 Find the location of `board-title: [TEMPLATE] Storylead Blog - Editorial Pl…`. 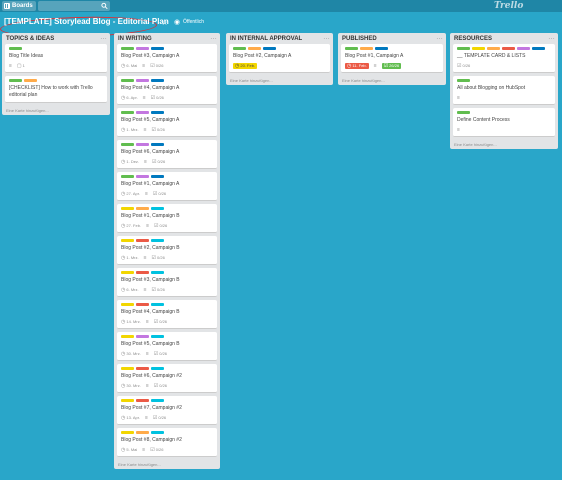

board-title: [TEMPLATE] Storylead Blog - Editorial Pl… is located at coordinates (86, 21).